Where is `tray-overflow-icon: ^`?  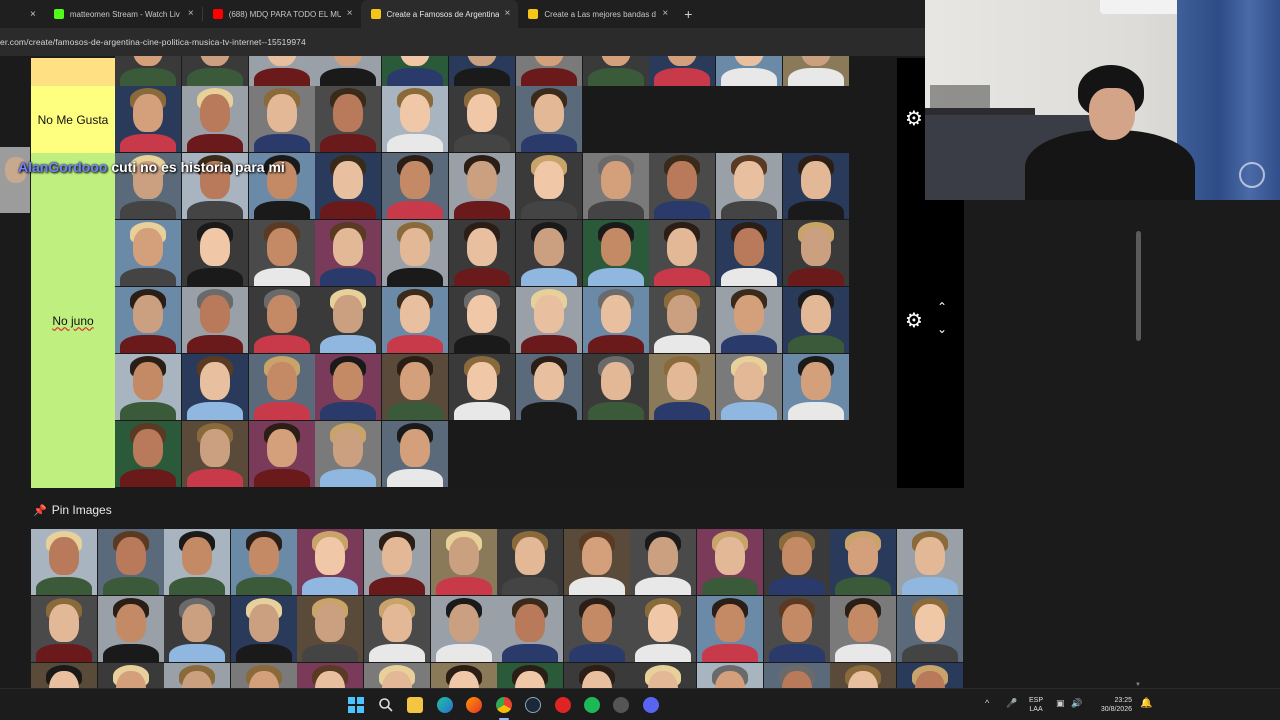 tray-overflow-icon: ^ is located at coordinates (987, 703).